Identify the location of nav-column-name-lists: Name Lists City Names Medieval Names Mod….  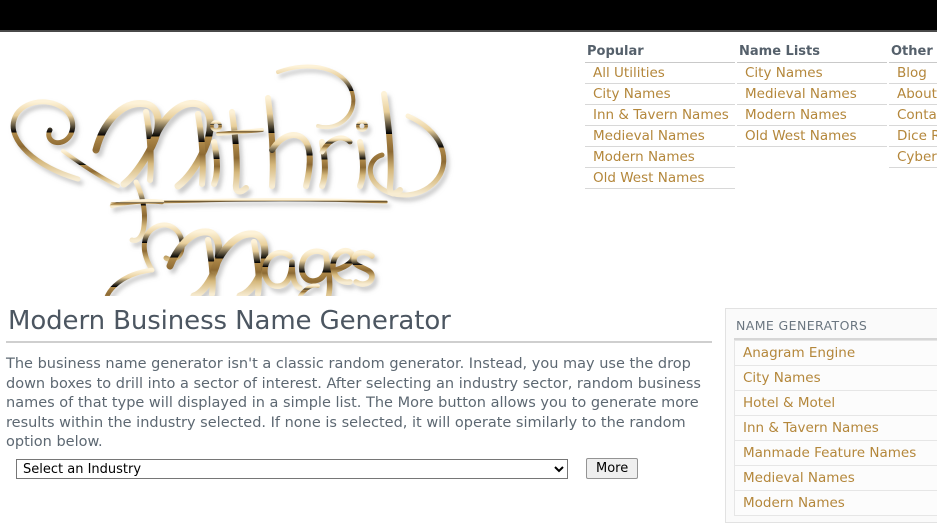
(812, 119).